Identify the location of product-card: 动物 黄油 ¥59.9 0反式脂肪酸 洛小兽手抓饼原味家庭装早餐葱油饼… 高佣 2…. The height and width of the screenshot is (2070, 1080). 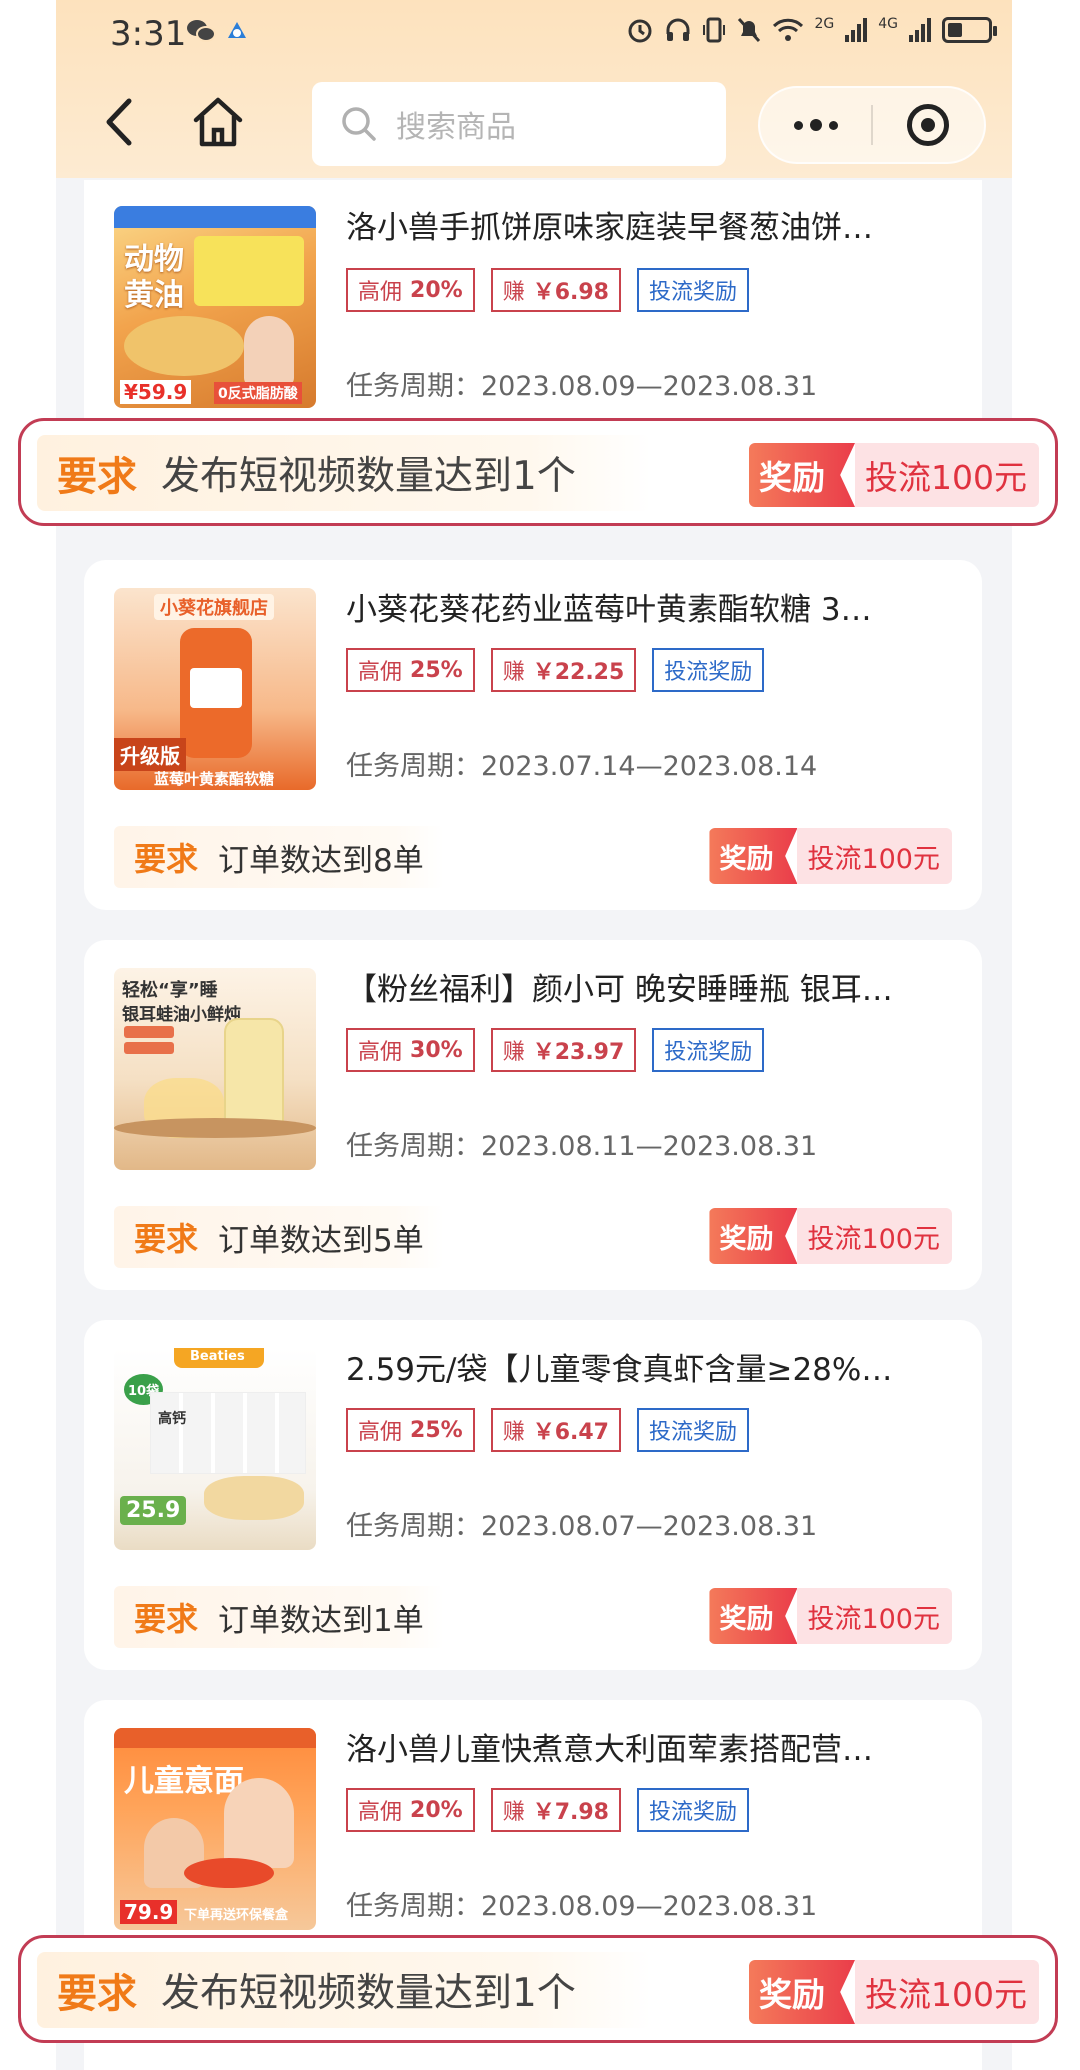
(533, 310).